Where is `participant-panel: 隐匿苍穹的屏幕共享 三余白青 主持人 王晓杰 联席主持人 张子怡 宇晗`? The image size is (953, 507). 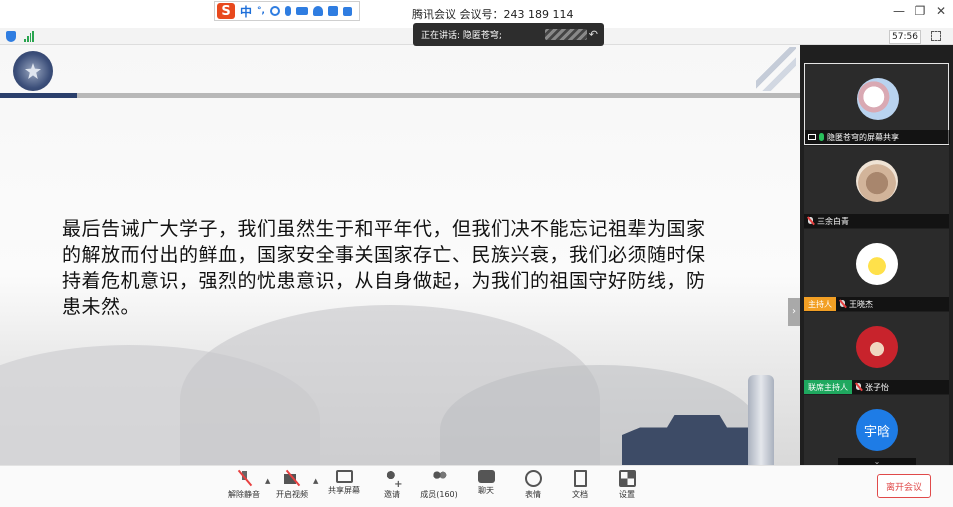
participant-panel: 隐匿苍穹的屏幕共享 三余白青 主持人 王晓杰 联席主持人 张子怡 宇晗 is located at coordinates (876, 255).